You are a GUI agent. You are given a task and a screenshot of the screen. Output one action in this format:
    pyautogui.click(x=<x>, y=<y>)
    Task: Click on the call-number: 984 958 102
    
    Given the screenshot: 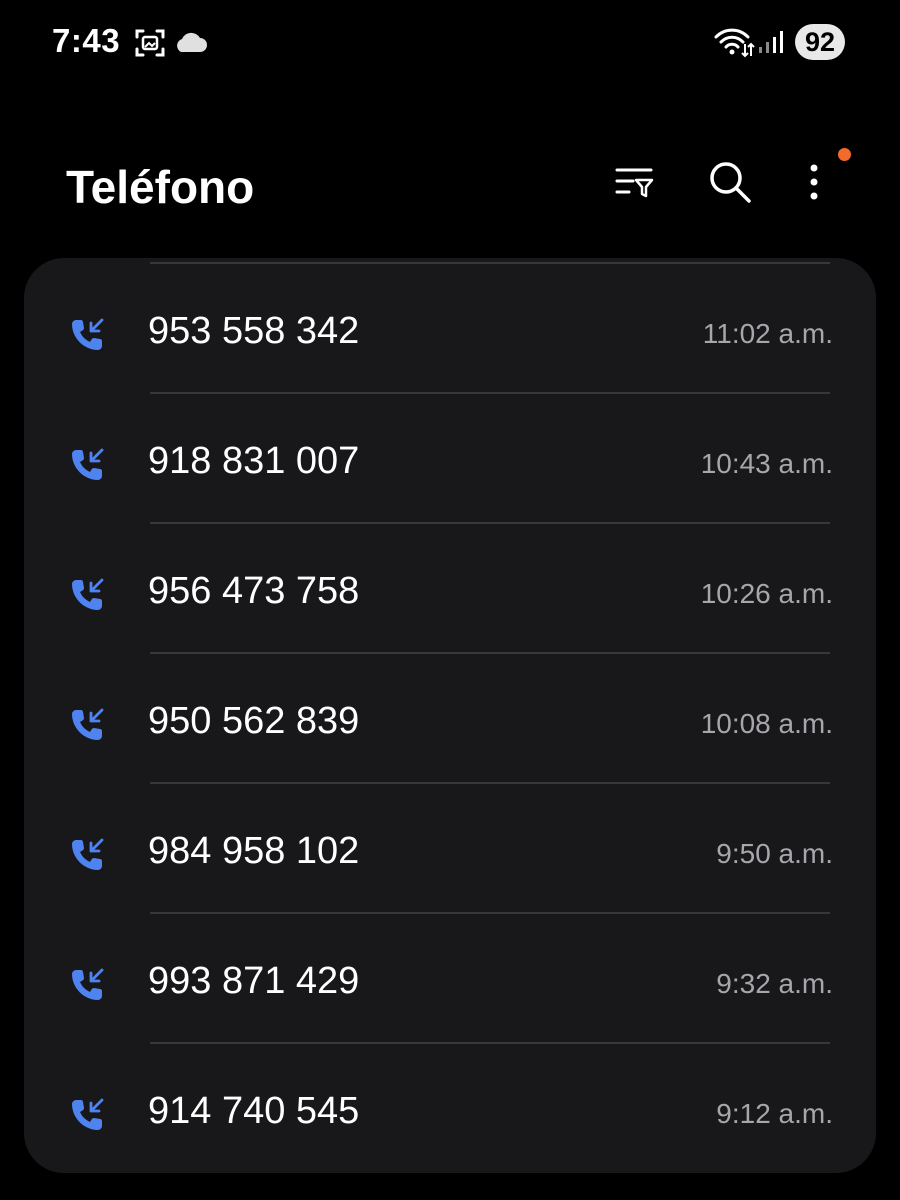 What is the action you would take?
    pyautogui.click(x=254, y=851)
    